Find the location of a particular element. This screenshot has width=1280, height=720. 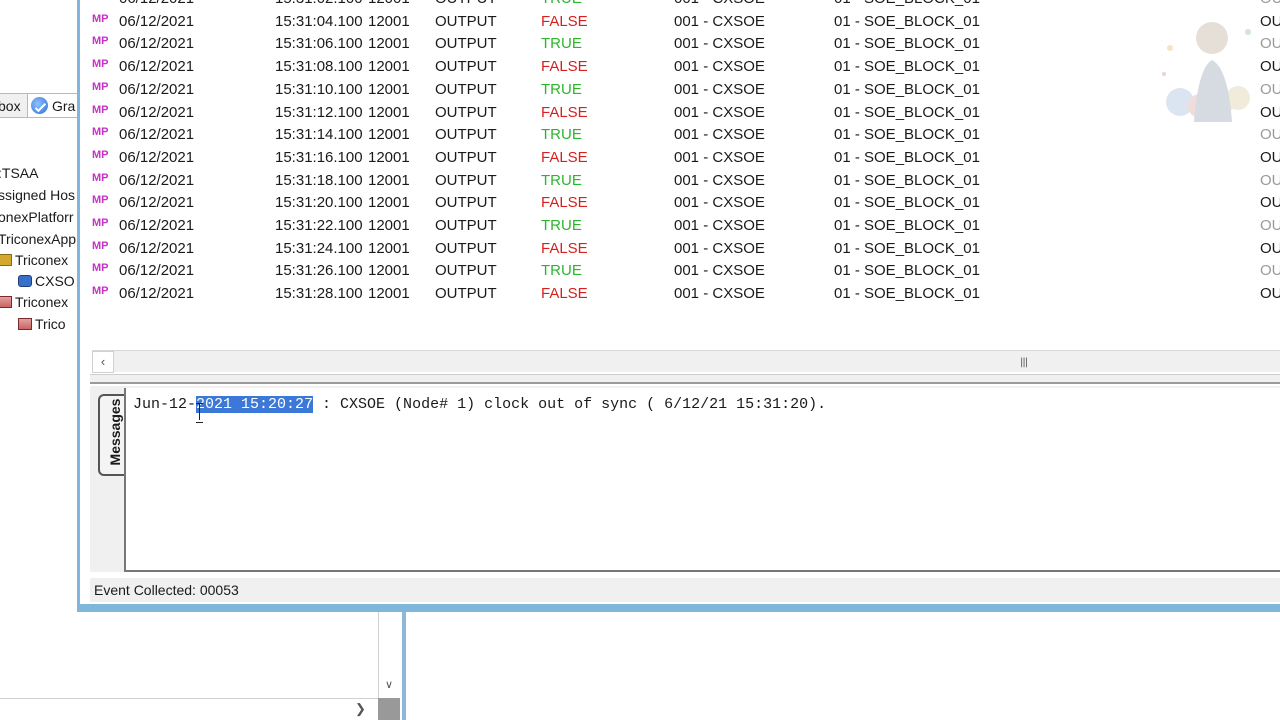

tree-node: ssigned Hos is located at coordinates (37, 195).